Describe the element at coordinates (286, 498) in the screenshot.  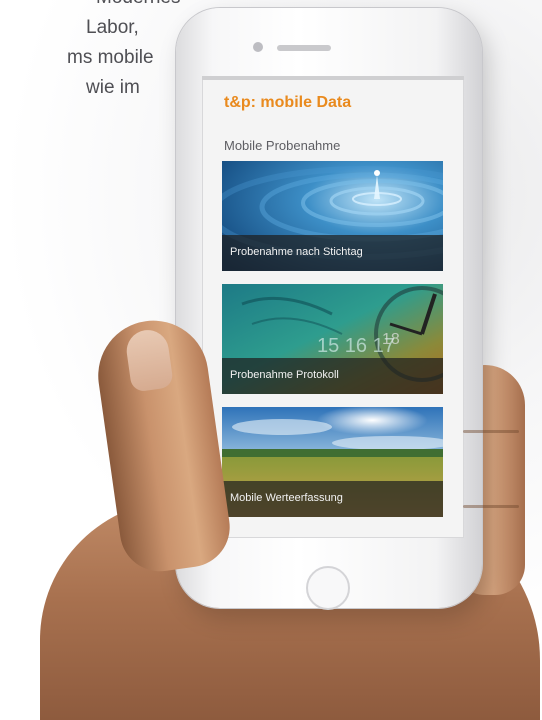
I see `card-label: Mobile Werteerfassung` at that location.